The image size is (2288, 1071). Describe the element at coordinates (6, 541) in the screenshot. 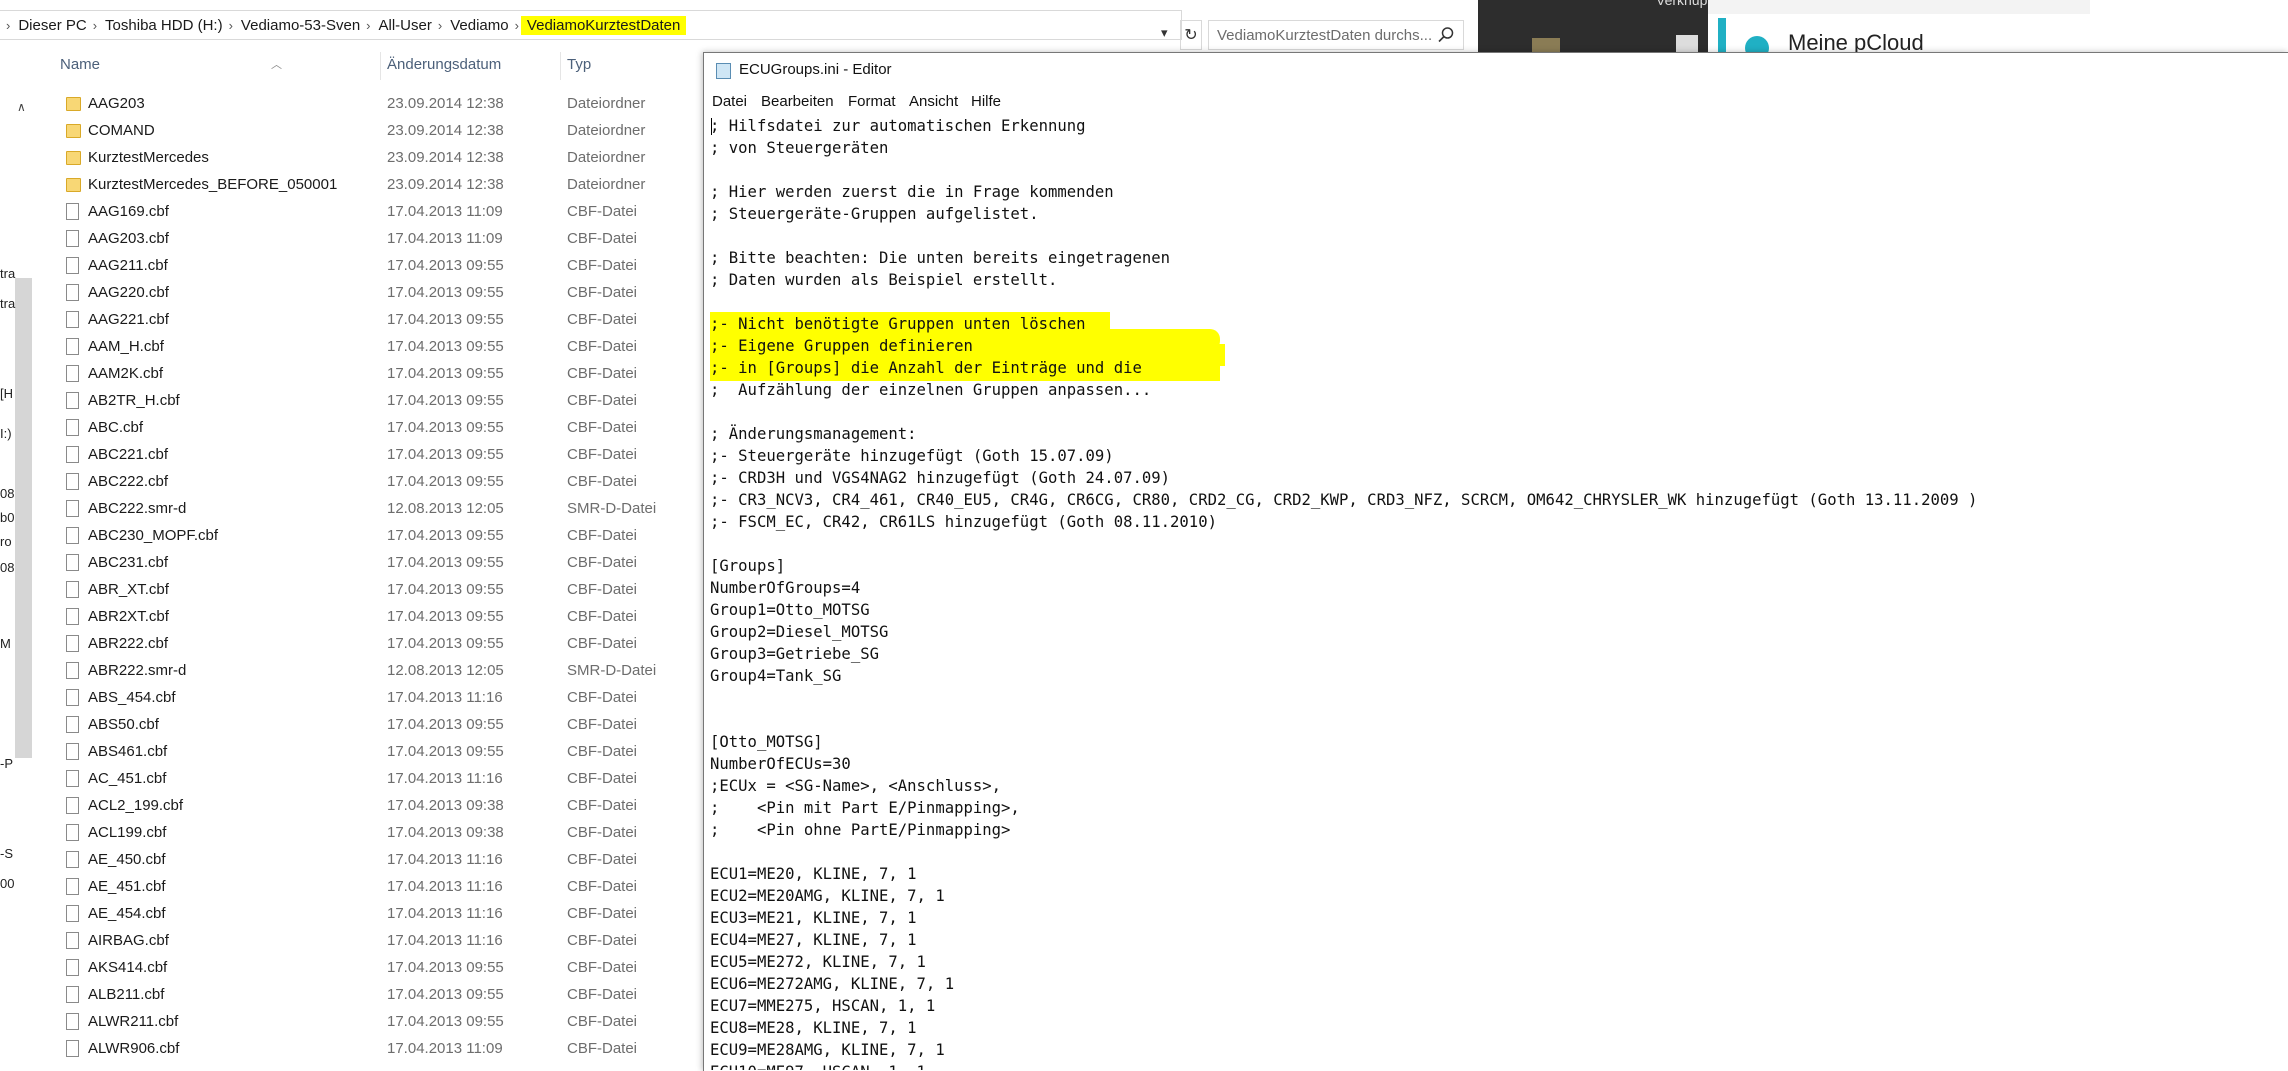

I see `nav-item-fragment: ro` at that location.